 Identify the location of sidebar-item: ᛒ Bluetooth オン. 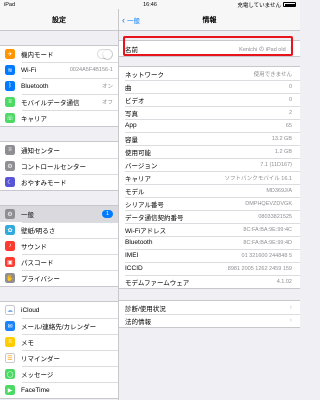
(59, 86).